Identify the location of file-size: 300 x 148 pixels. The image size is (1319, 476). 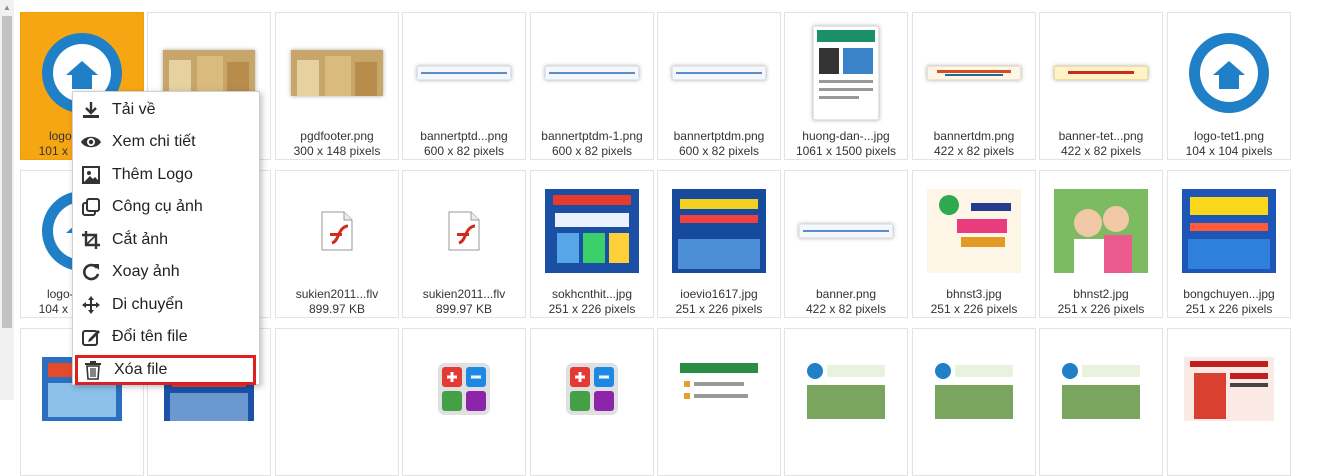
(337, 151).